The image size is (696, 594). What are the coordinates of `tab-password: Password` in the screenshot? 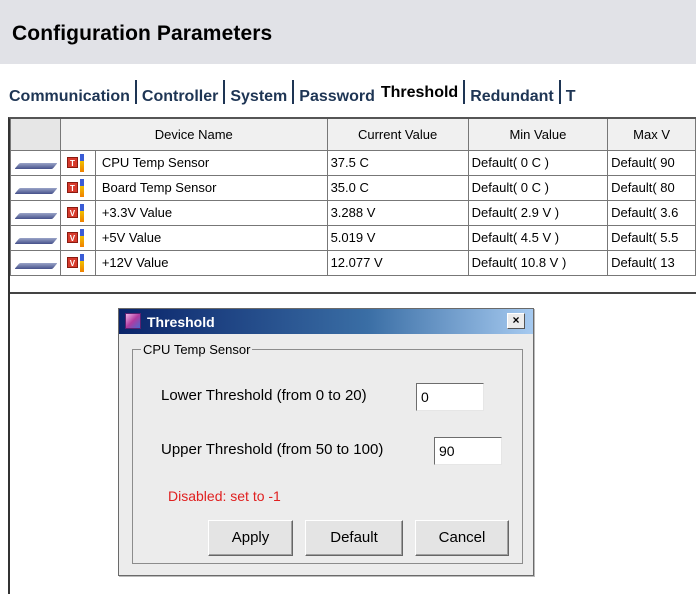 It's located at (337, 94).